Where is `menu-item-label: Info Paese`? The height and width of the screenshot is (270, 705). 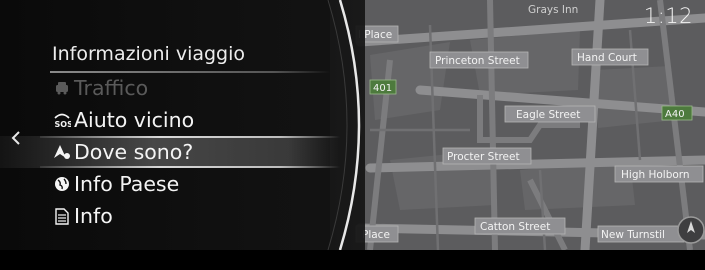 menu-item-label: Info Paese is located at coordinates (127, 184).